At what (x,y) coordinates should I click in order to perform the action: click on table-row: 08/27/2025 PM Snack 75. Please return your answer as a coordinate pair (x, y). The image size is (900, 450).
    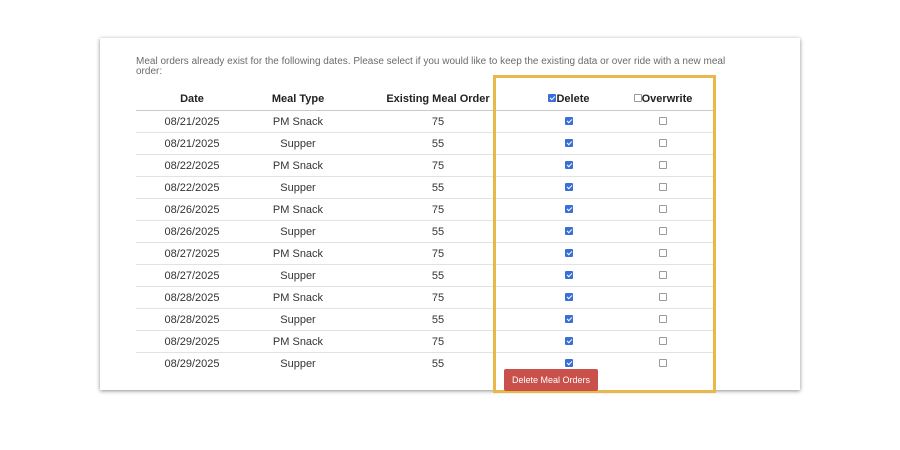
    Looking at the image, I should click on (426, 253).